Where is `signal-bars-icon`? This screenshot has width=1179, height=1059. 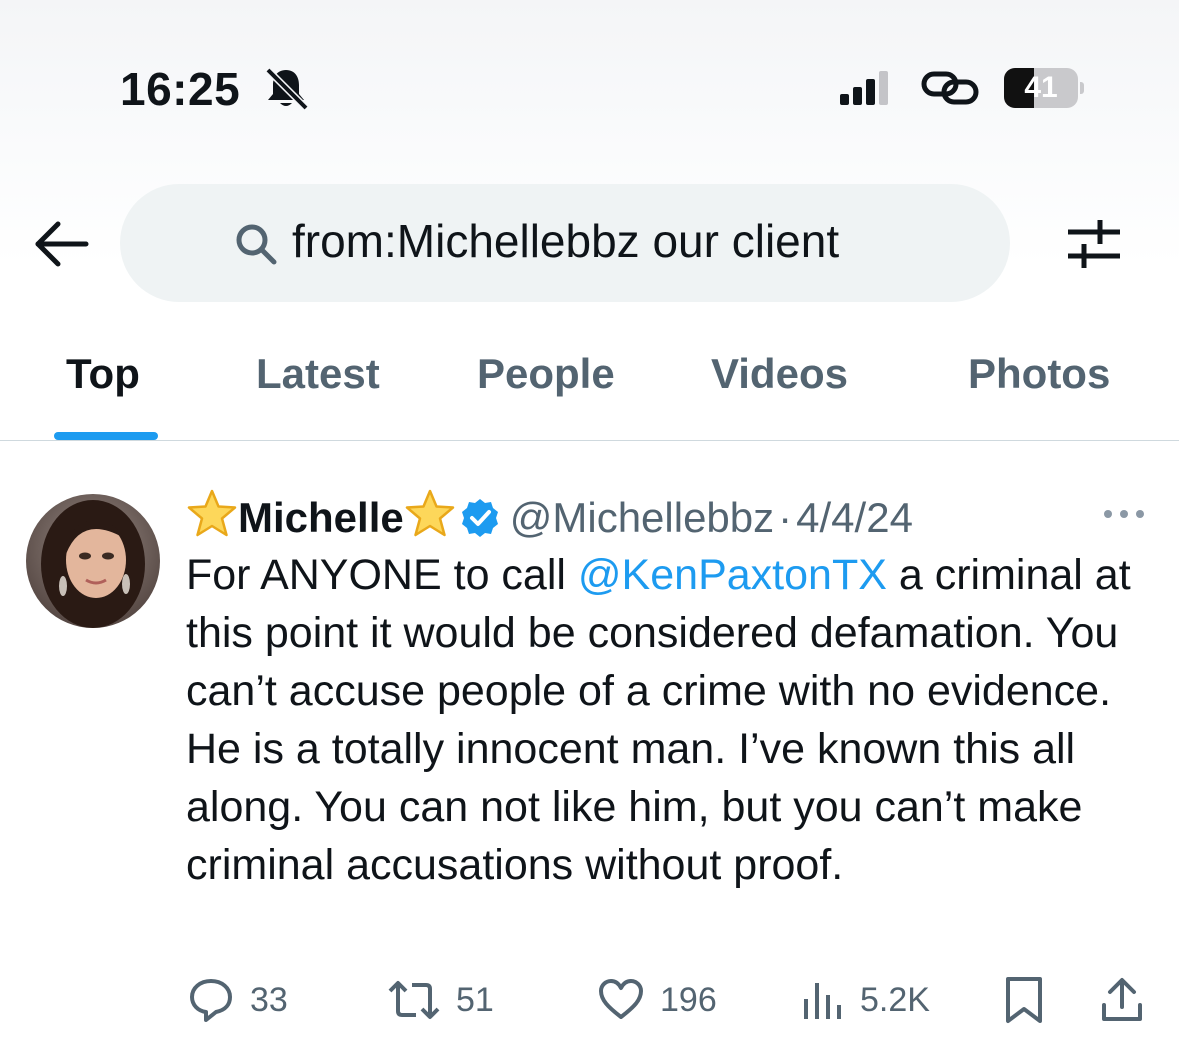 signal-bars-icon is located at coordinates (864, 88).